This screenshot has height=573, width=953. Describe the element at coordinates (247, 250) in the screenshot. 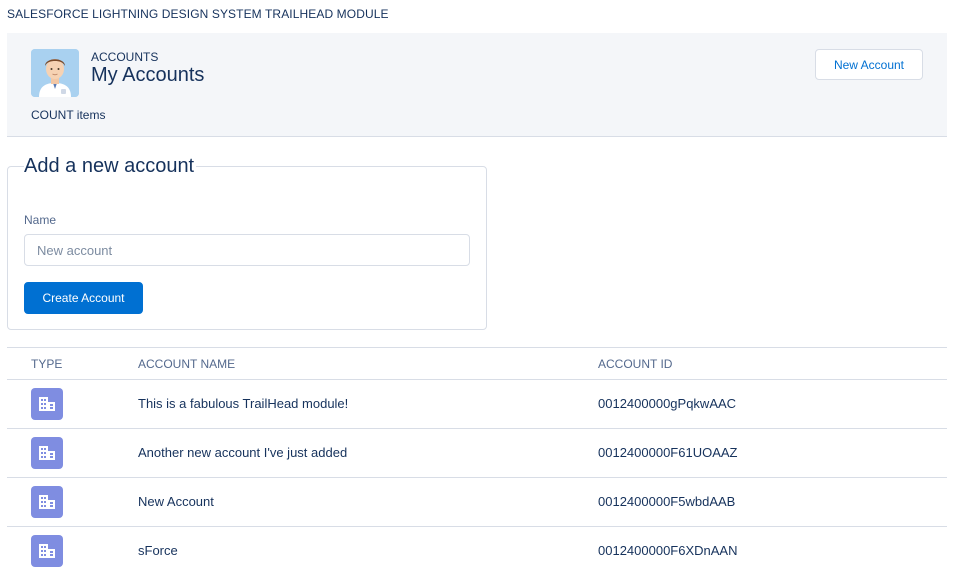

I see `account-name-input` at that location.